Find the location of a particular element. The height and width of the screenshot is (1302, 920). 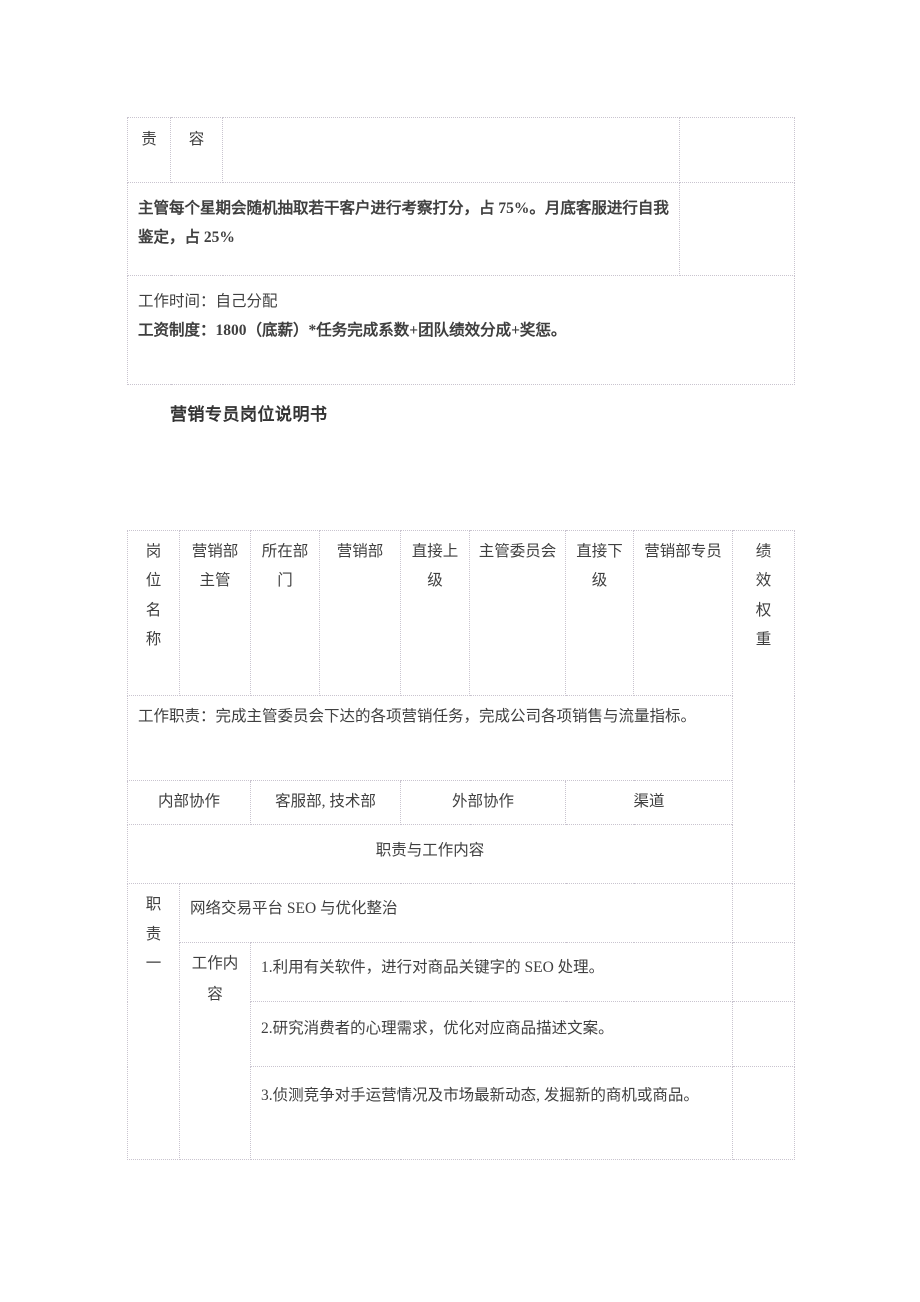

table-row: 内部协作 客服部, 技术部 外部协作 渠道 is located at coordinates (461, 802).